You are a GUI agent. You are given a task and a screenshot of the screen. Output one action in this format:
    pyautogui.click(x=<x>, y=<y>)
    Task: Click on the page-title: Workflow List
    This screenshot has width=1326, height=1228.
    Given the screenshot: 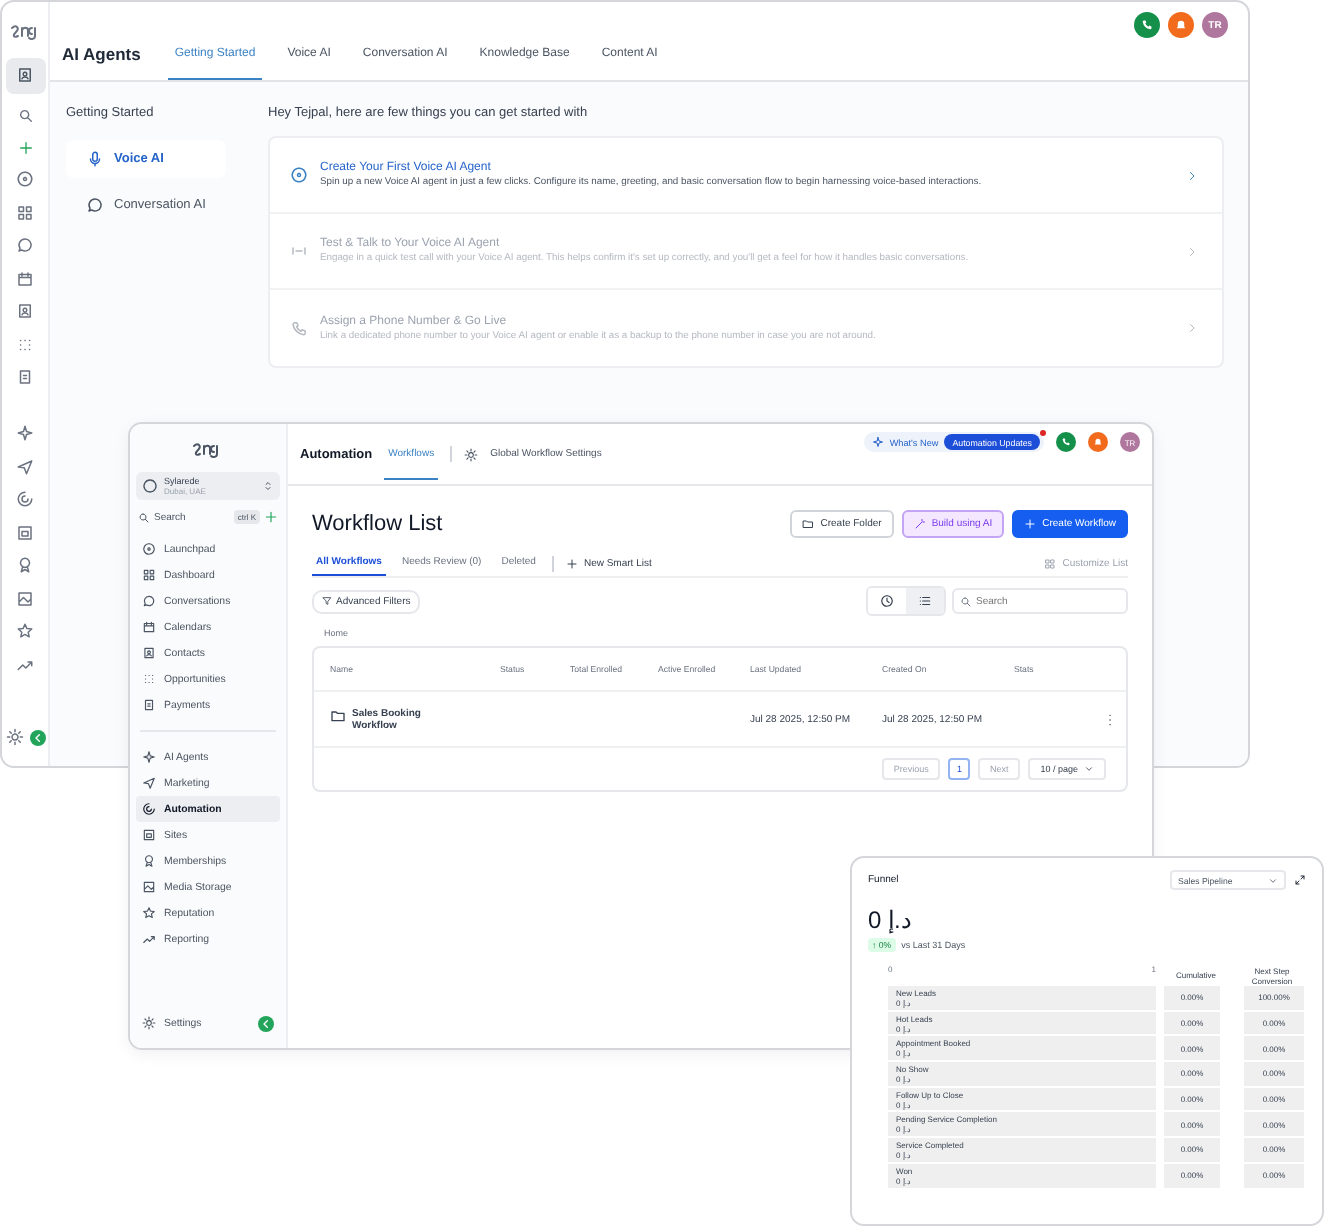 What is the action you would take?
    pyautogui.click(x=377, y=524)
    